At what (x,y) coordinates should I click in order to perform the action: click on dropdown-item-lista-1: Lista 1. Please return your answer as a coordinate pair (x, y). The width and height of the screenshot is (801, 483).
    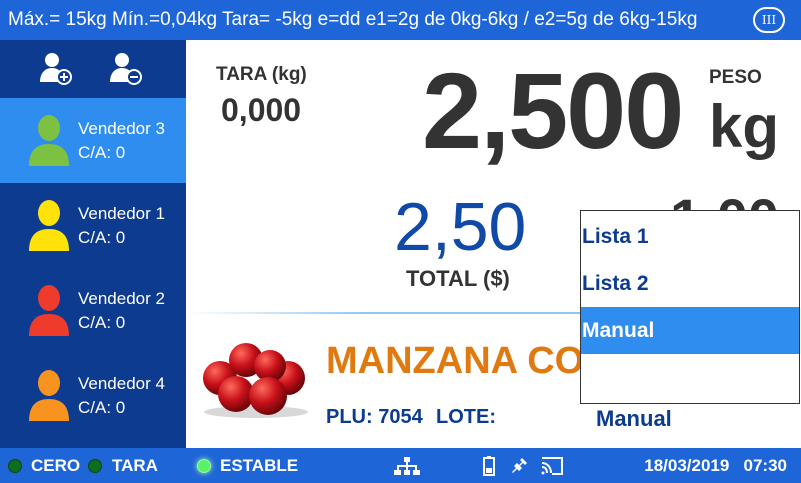
    Looking at the image, I should click on (690, 236).